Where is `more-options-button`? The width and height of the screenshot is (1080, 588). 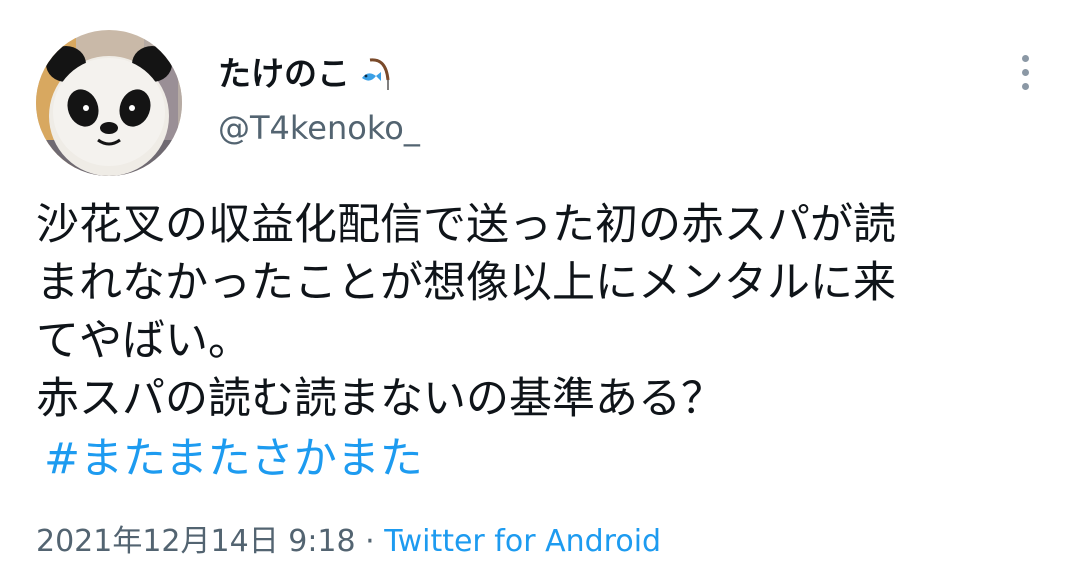 more-options-button is located at coordinates (1025, 72).